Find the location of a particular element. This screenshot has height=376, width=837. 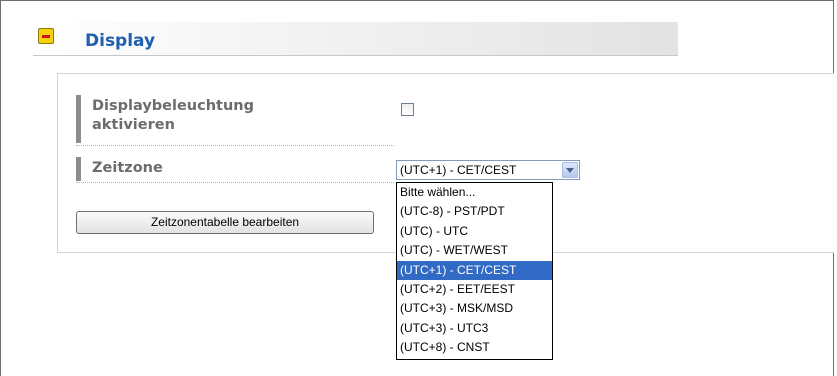

timezone-option: (UTC+8) - CNST is located at coordinates (474, 347).